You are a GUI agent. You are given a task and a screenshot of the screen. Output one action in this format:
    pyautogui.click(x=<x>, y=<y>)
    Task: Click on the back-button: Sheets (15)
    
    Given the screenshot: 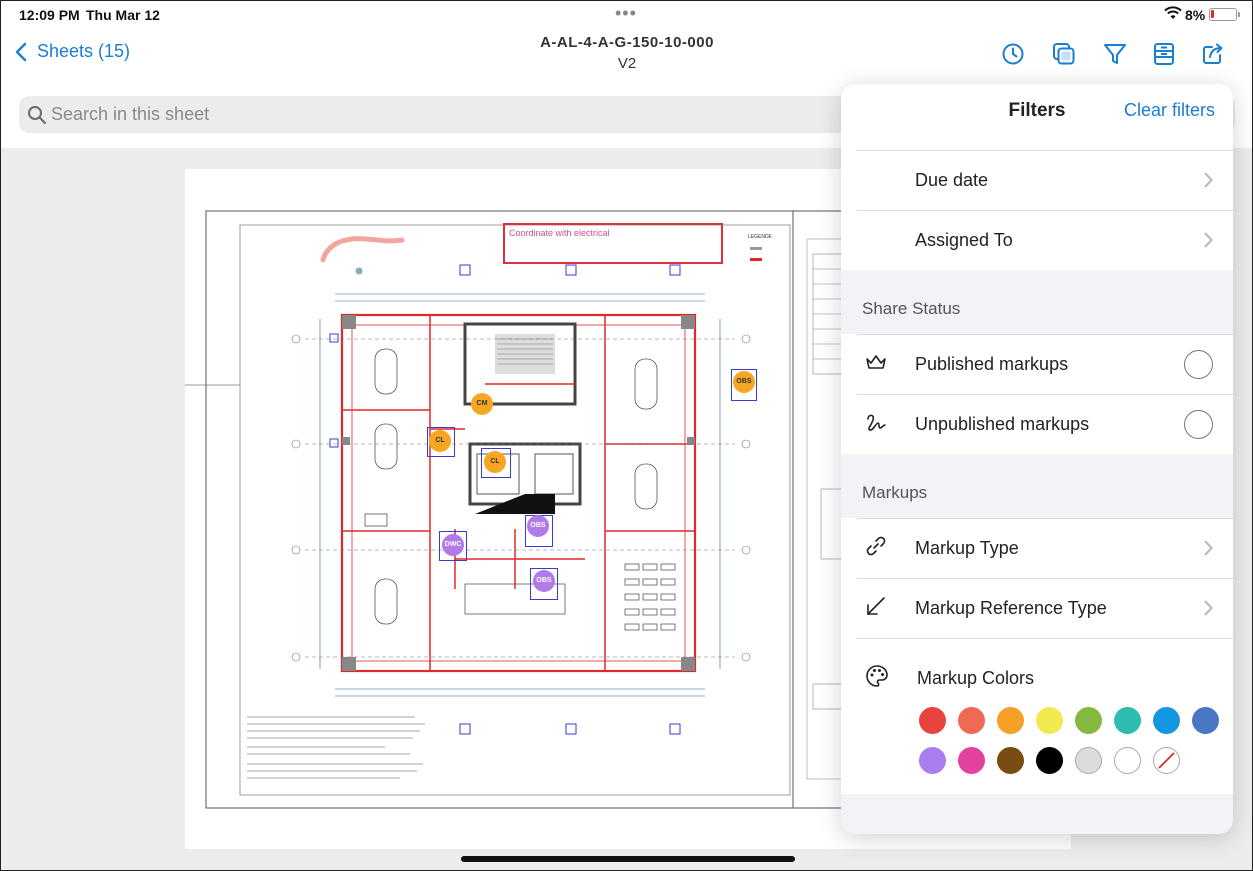 What is the action you would take?
    pyautogui.click(x=72, y=51)
    